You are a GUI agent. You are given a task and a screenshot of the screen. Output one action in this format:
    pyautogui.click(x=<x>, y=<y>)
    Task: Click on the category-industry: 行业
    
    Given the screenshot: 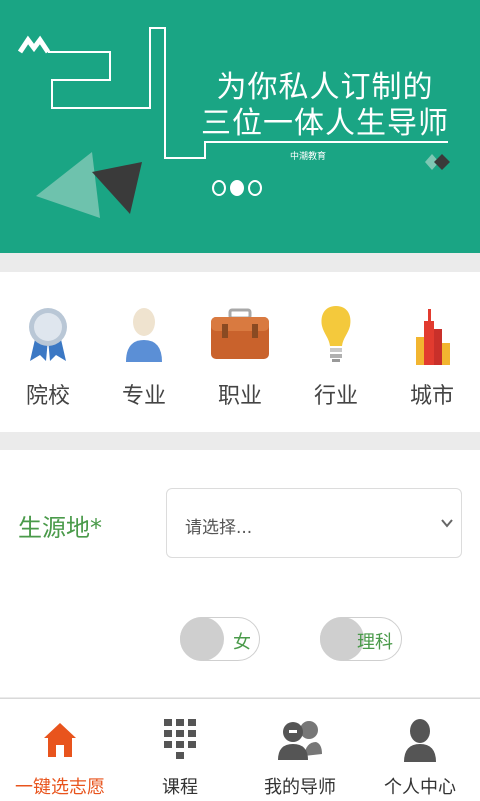 What is the action you would take?
    pyautogui.click(x=336, y=352)
    